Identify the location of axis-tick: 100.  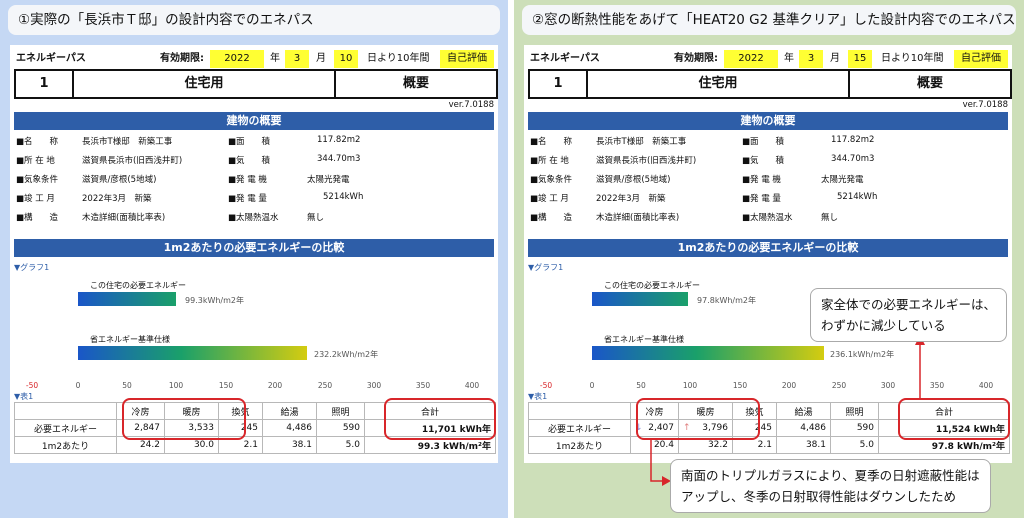
(176, 385).